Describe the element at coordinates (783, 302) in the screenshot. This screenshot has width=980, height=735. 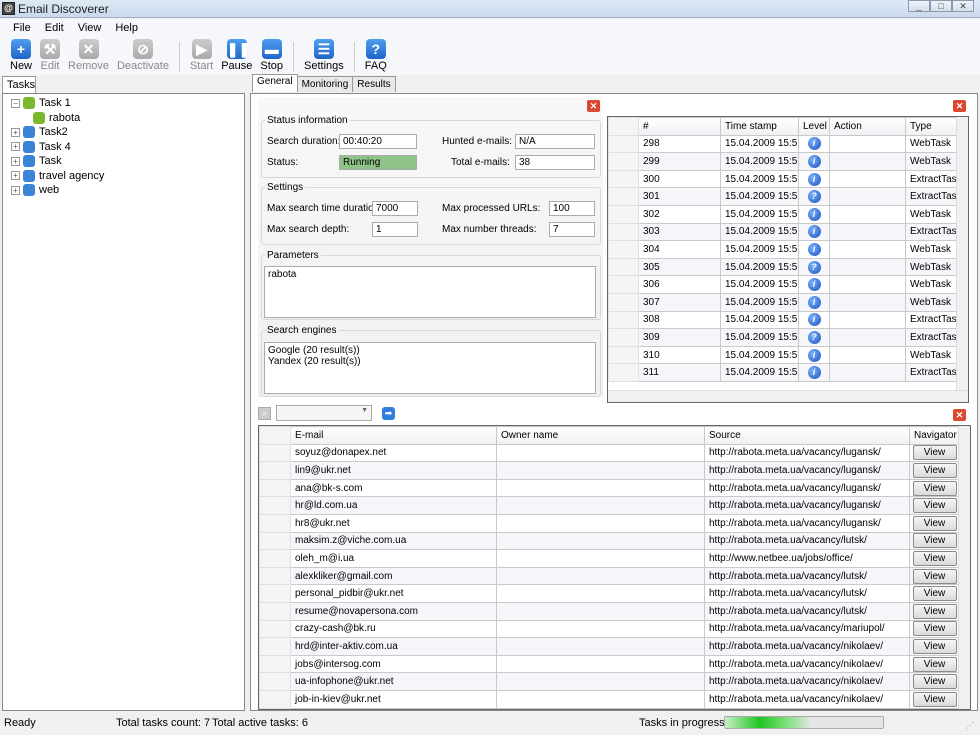
I see `log-row: 307 15.04.2009 15:5... i WebTask` at that location.